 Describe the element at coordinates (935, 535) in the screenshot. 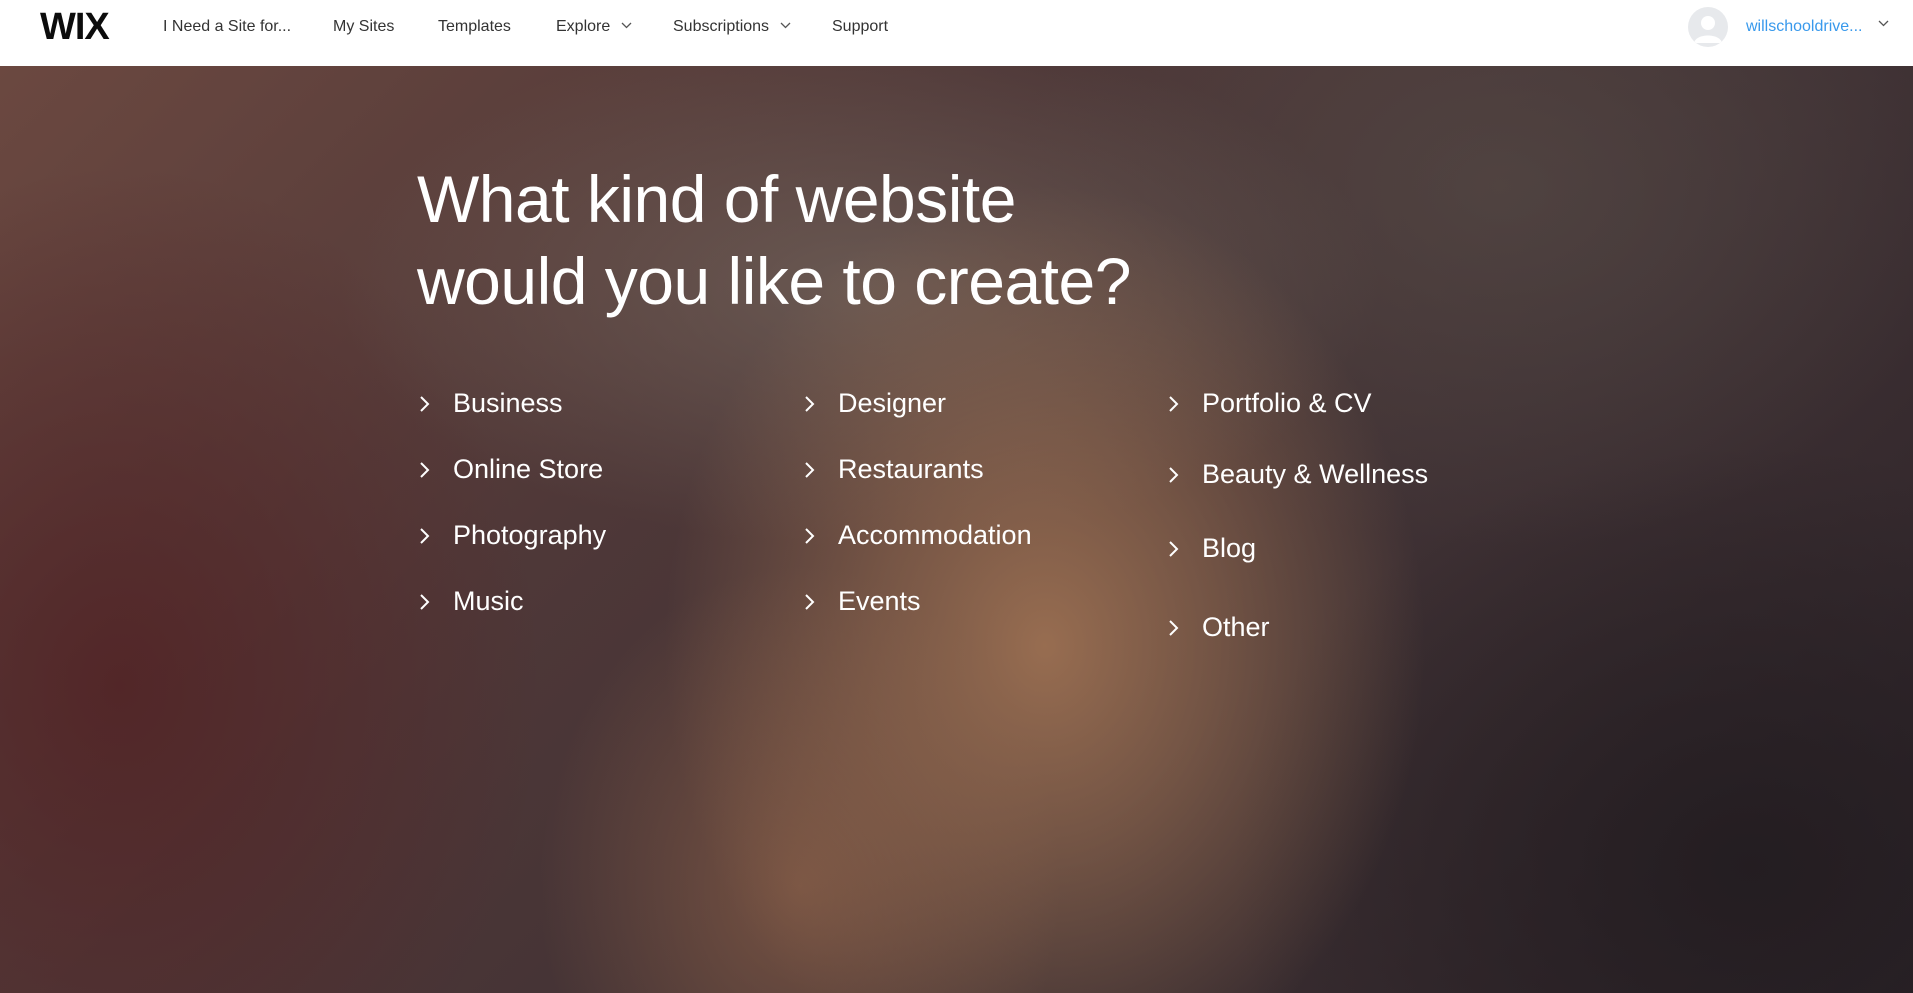

I see `option-label: Accommodation` at that location.